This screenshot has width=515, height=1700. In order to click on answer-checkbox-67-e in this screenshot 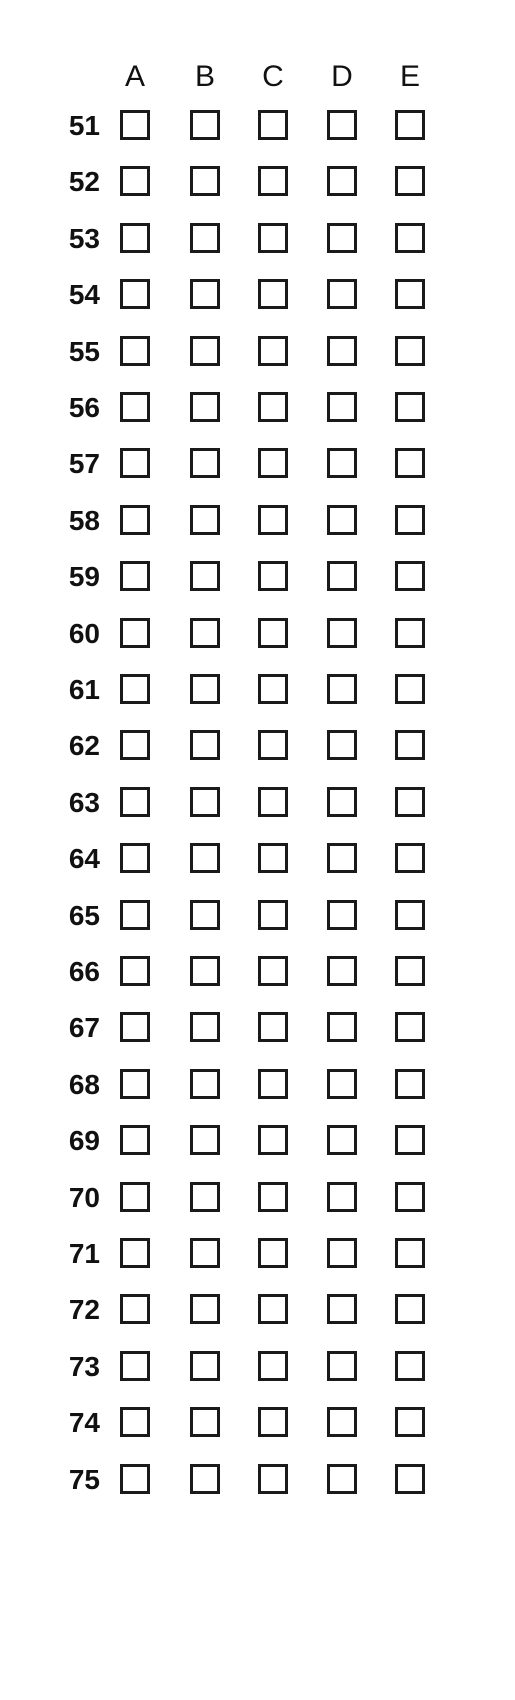, I will do `click(410, 1027)`.